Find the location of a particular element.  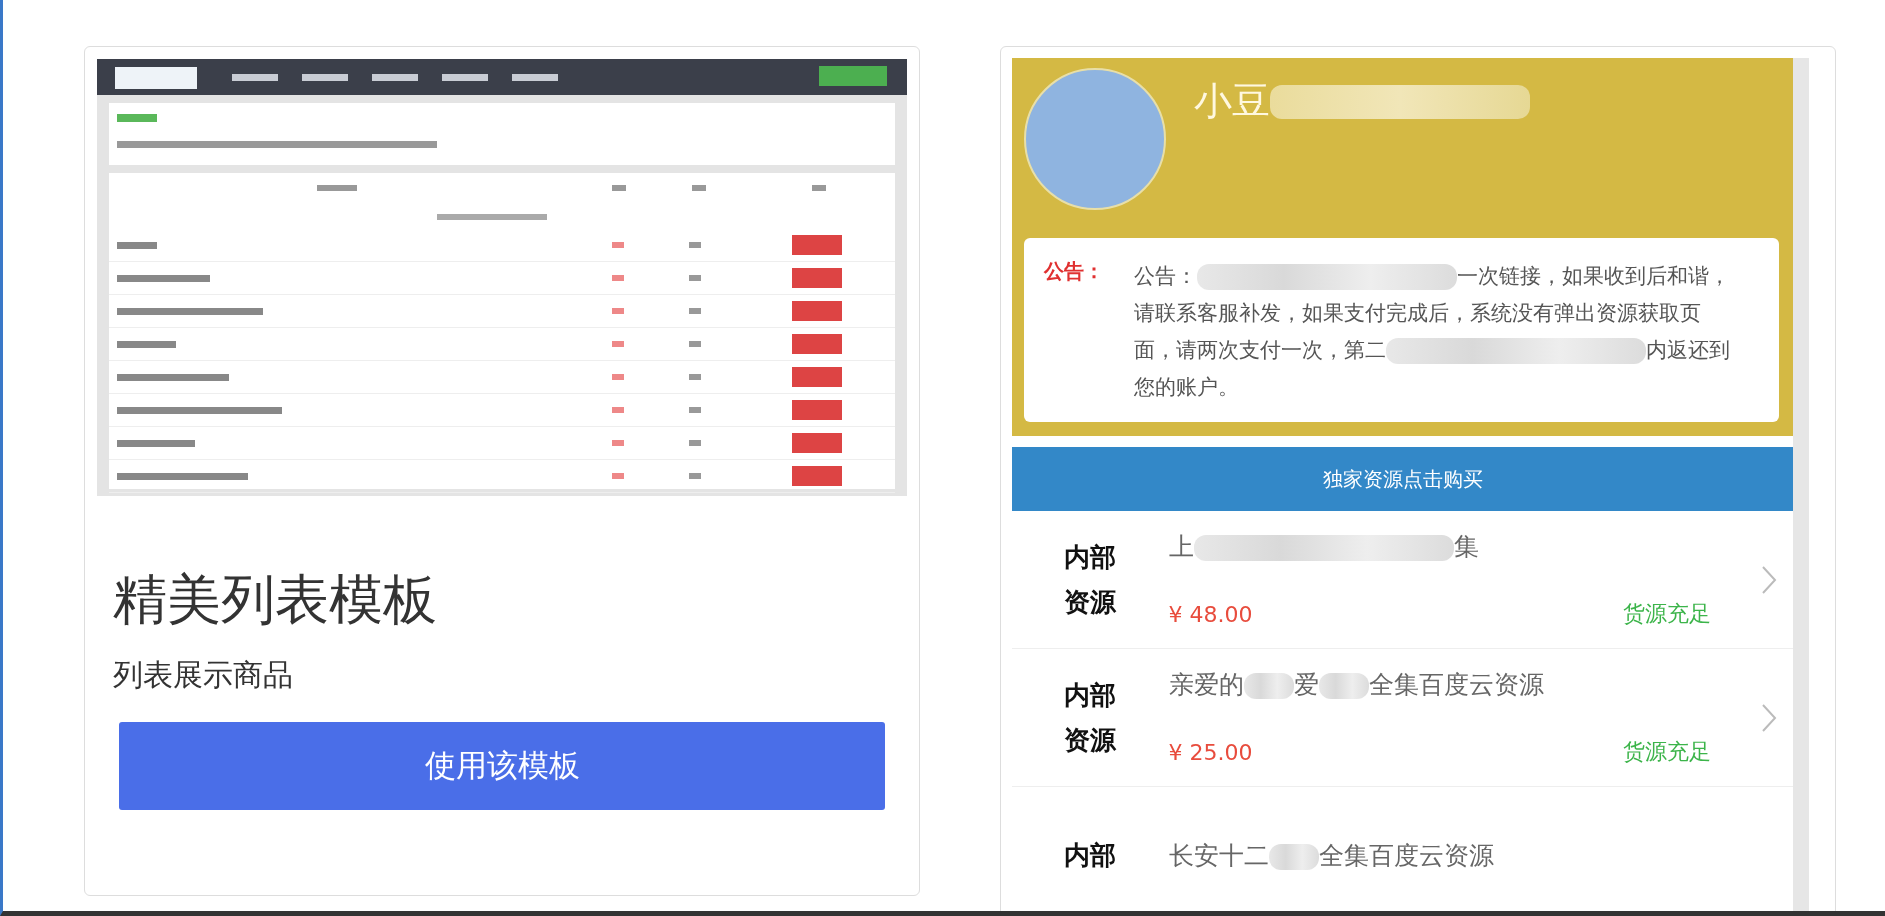

template-description: 列表展示商品 is located at coordinates (203, 674).